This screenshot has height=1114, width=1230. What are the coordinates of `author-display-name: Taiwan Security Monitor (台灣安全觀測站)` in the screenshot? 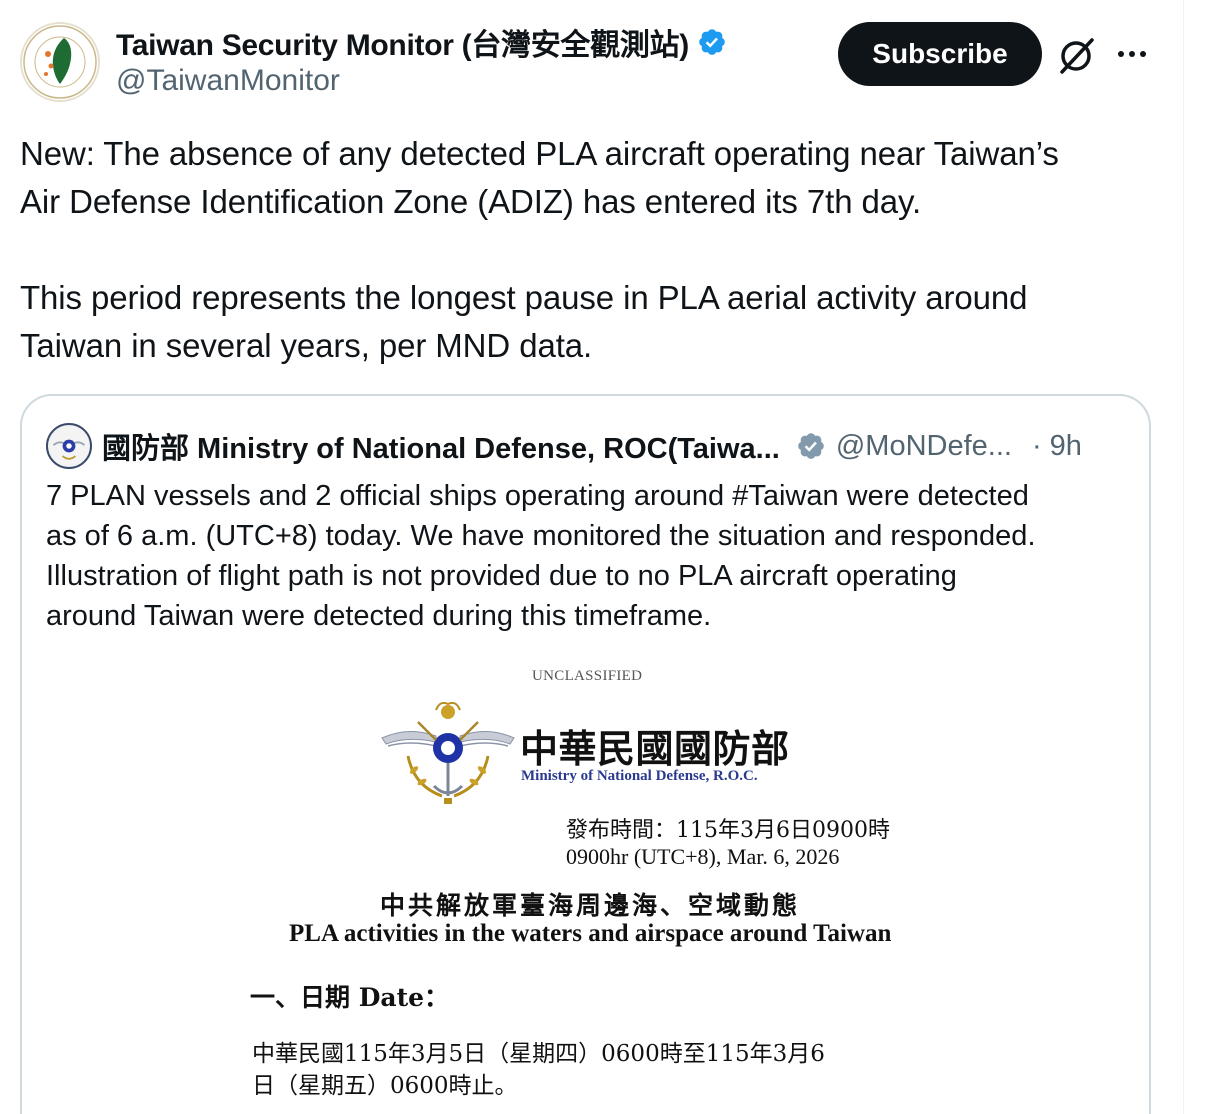 It's located at (402, 42).